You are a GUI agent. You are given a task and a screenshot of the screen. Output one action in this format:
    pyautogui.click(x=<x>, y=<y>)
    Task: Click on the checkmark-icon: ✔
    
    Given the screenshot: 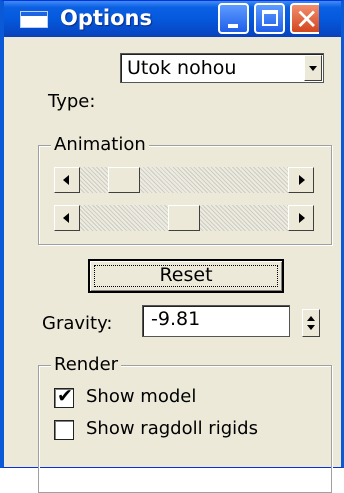 What is the action you would take?
    pyautogui.click(x=65, y=396)
    